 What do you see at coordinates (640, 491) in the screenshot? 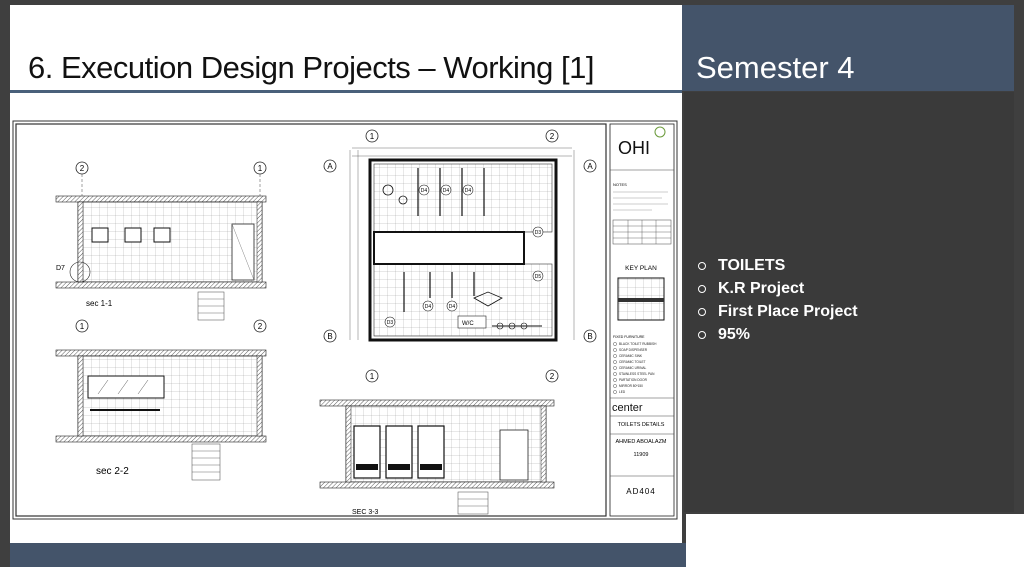
I see `svg-text: AD404` at bounding box center [640, 491].